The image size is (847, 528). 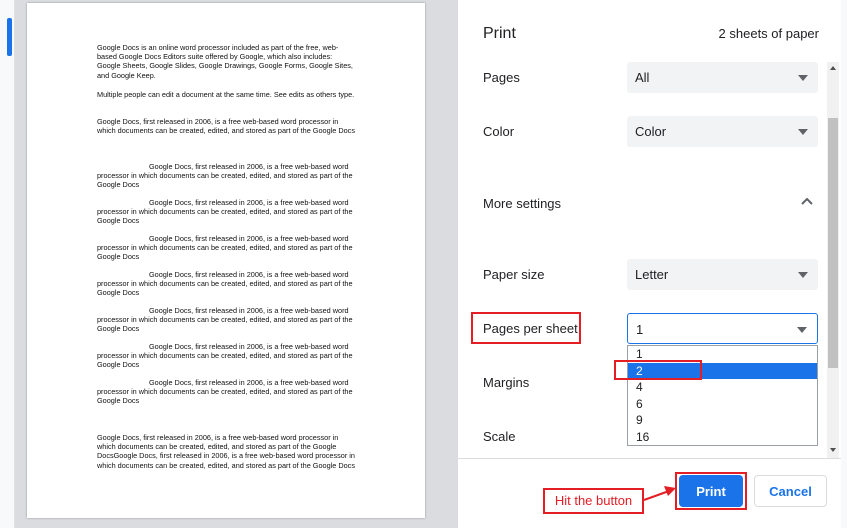 I want to click on scroll-up-icon, so click(x=833, y=68).